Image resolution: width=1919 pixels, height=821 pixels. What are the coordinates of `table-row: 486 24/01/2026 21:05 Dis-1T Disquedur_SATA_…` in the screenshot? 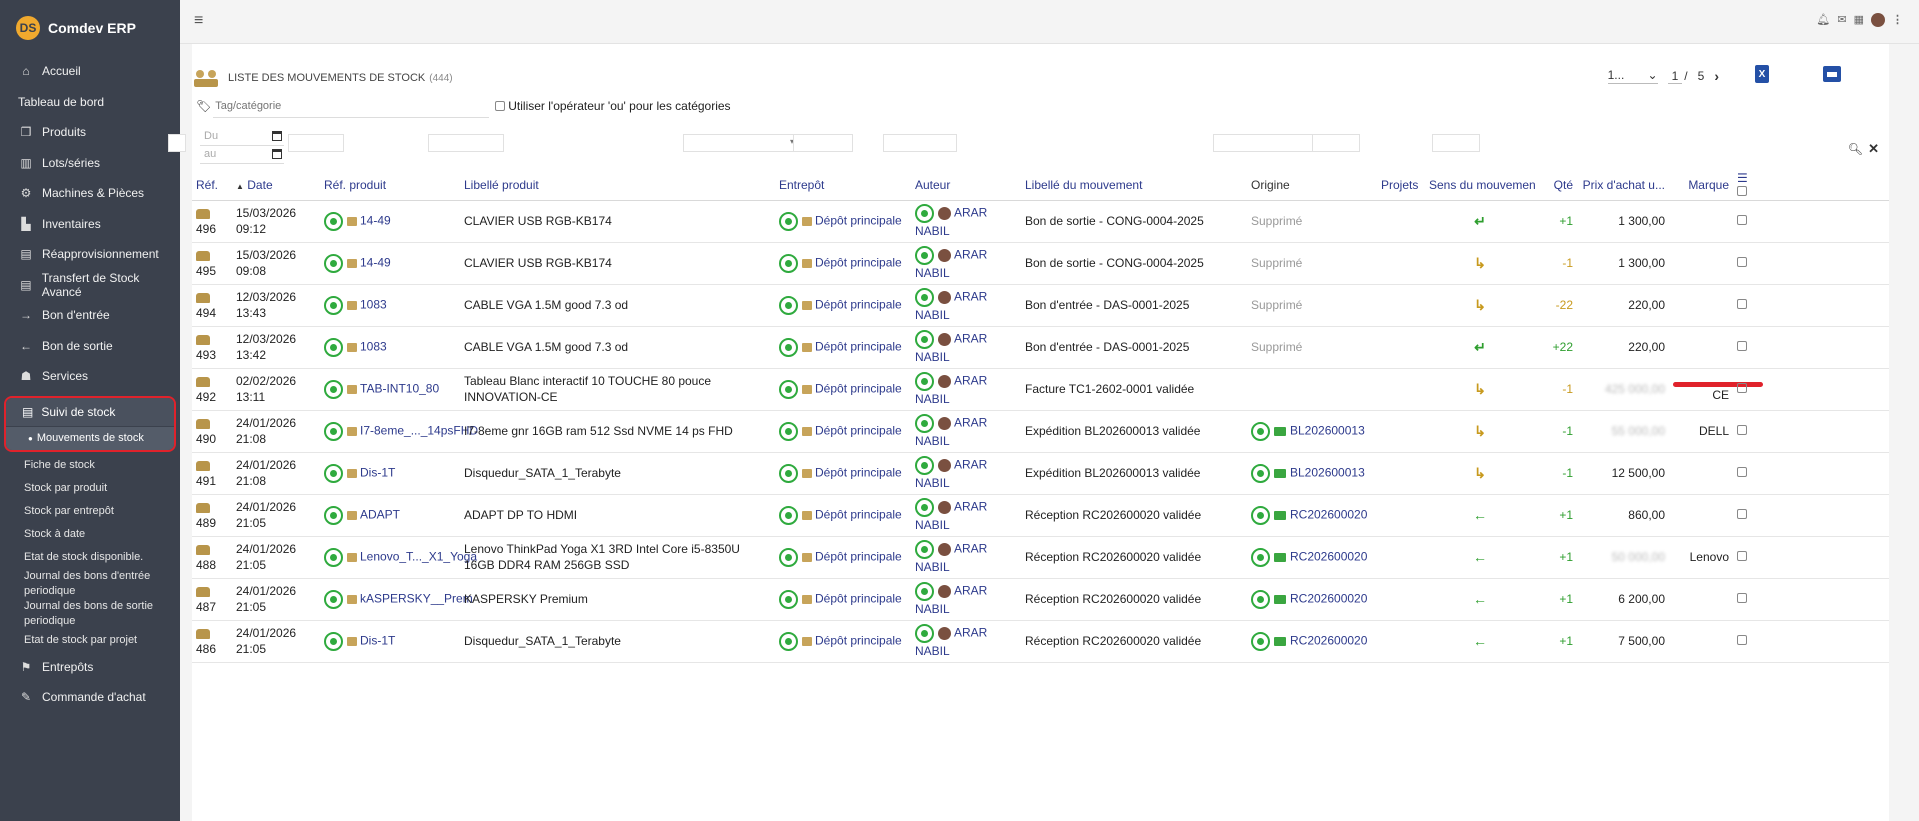 It's located at (1040, 641).